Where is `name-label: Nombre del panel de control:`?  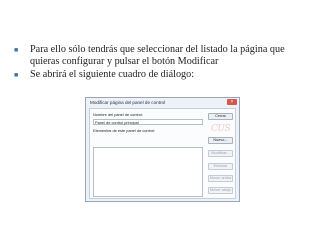 name-label: Nombre del panel de control: is located at coordinates (118, 114).